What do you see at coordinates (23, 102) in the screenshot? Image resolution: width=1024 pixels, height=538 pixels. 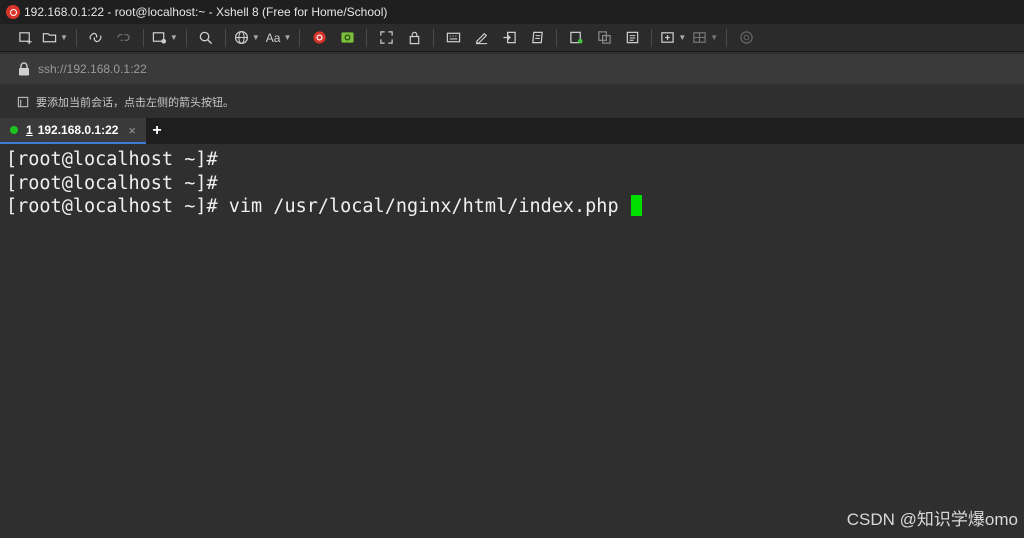 I see `session-arrow-icon` at bounding box center [23, 102].